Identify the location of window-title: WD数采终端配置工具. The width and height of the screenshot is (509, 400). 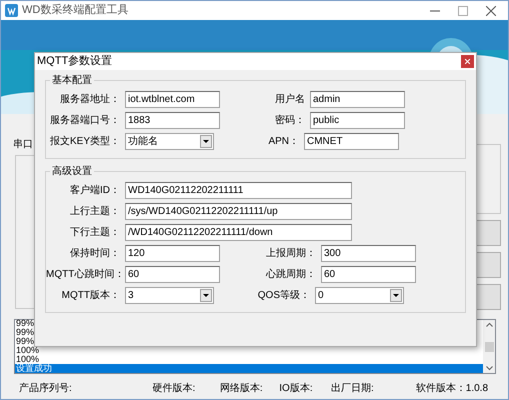
(75, 10).